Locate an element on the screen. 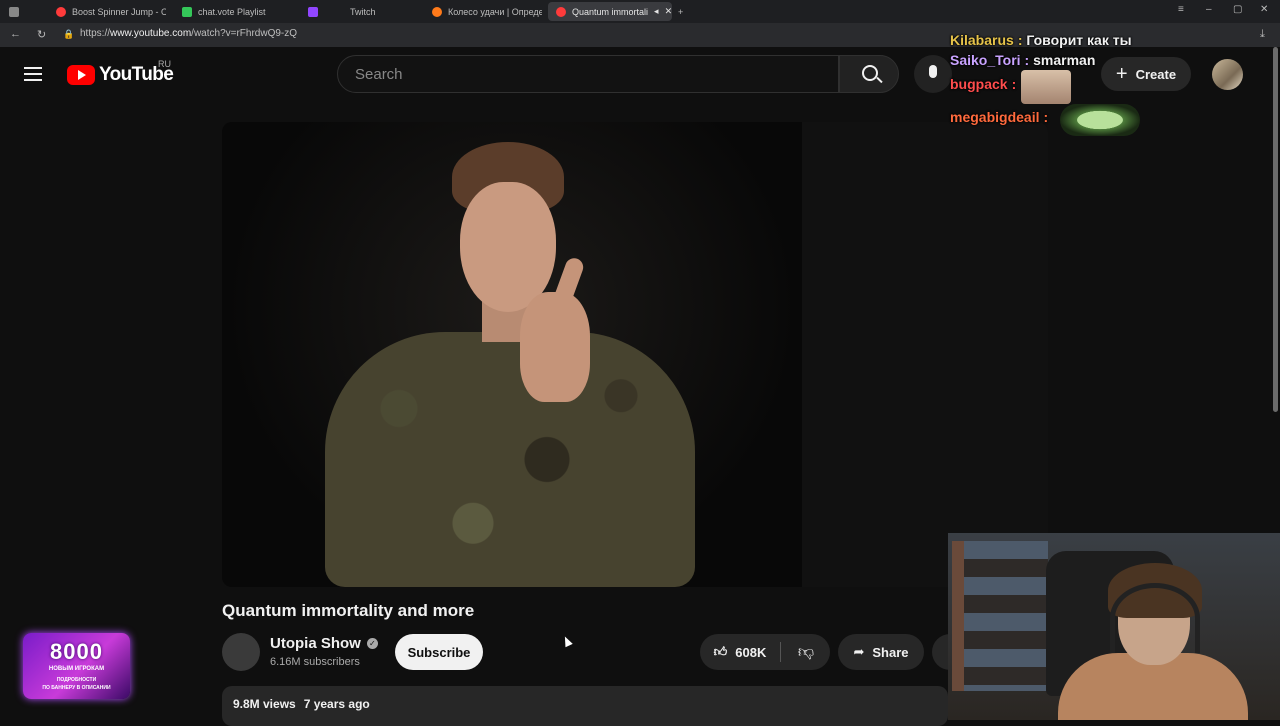 The height and width of the screenshot is (726, 1280). new-tab-button: + is located at coordinates (684, 11).